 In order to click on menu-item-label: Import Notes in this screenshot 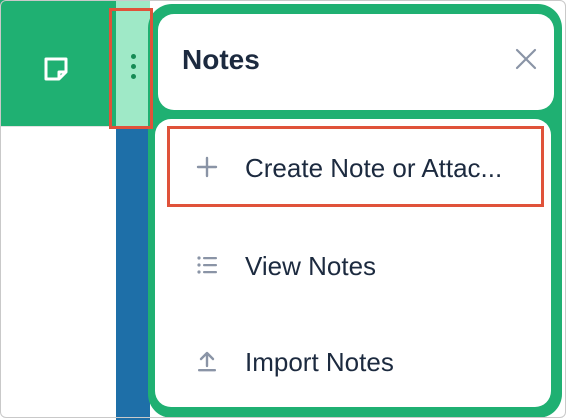, I will do `click(319, 362)`.